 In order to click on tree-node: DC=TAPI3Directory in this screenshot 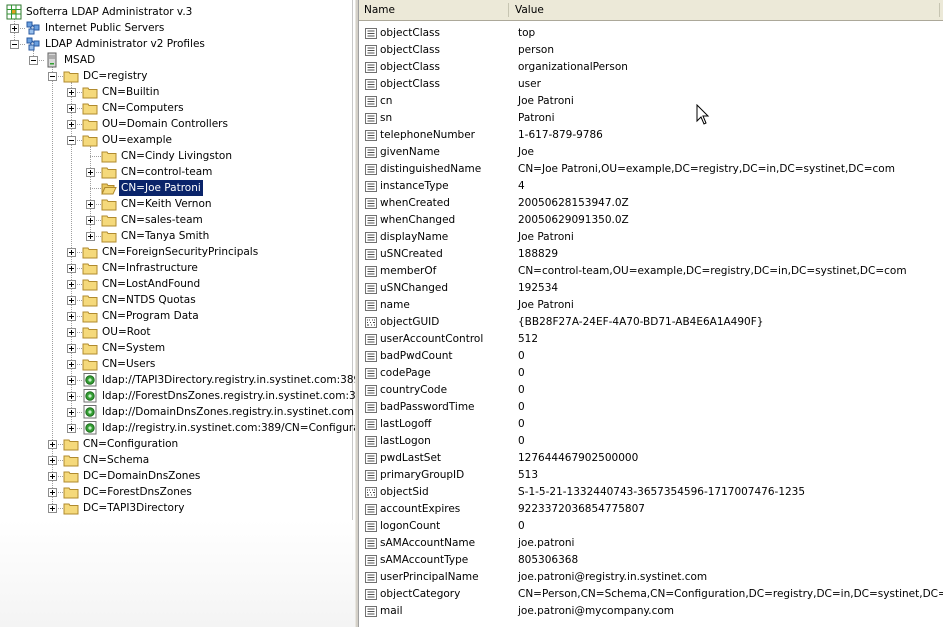, I will do `click(176, 508)`.